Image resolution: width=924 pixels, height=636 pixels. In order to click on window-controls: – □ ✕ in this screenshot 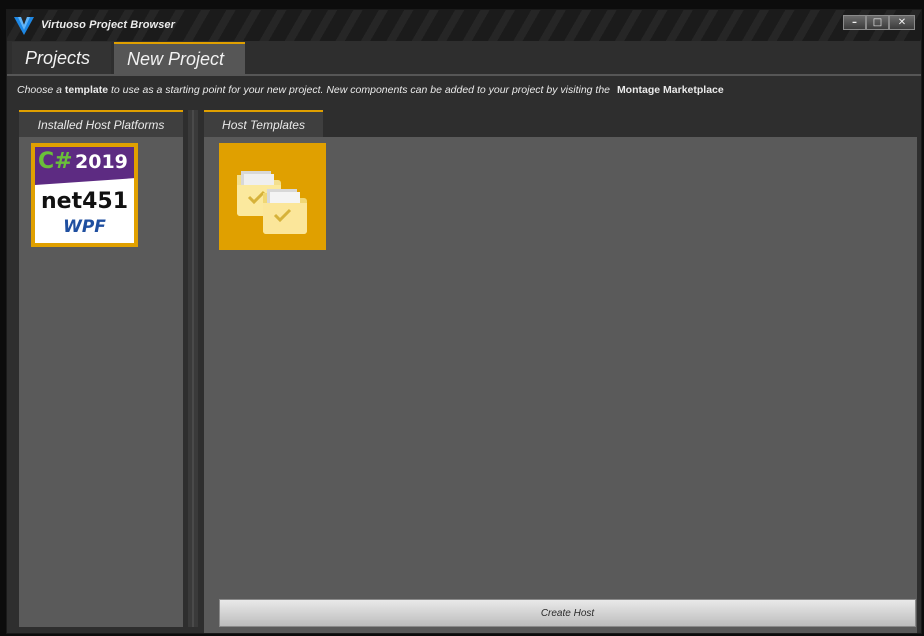, I will do `click(879, 22)`.